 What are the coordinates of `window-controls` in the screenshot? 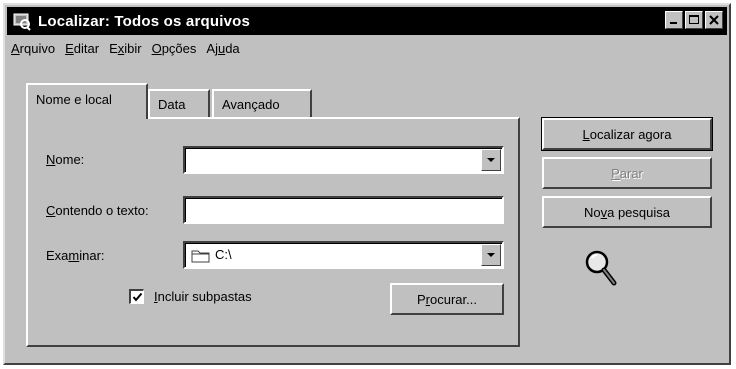 It's located at (693, 20).